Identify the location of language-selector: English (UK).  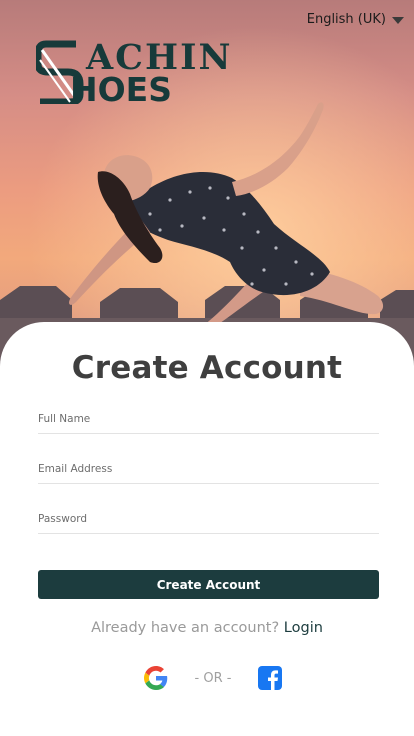
(355, 19).